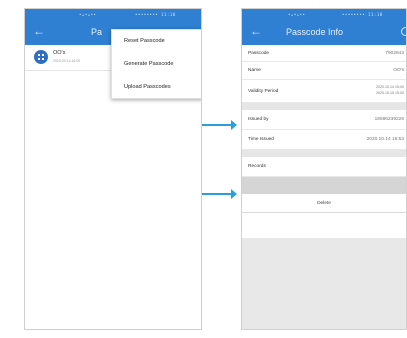  I want to click on menu-item-generate-passcode: Generate Passcode, so click(156, 64).